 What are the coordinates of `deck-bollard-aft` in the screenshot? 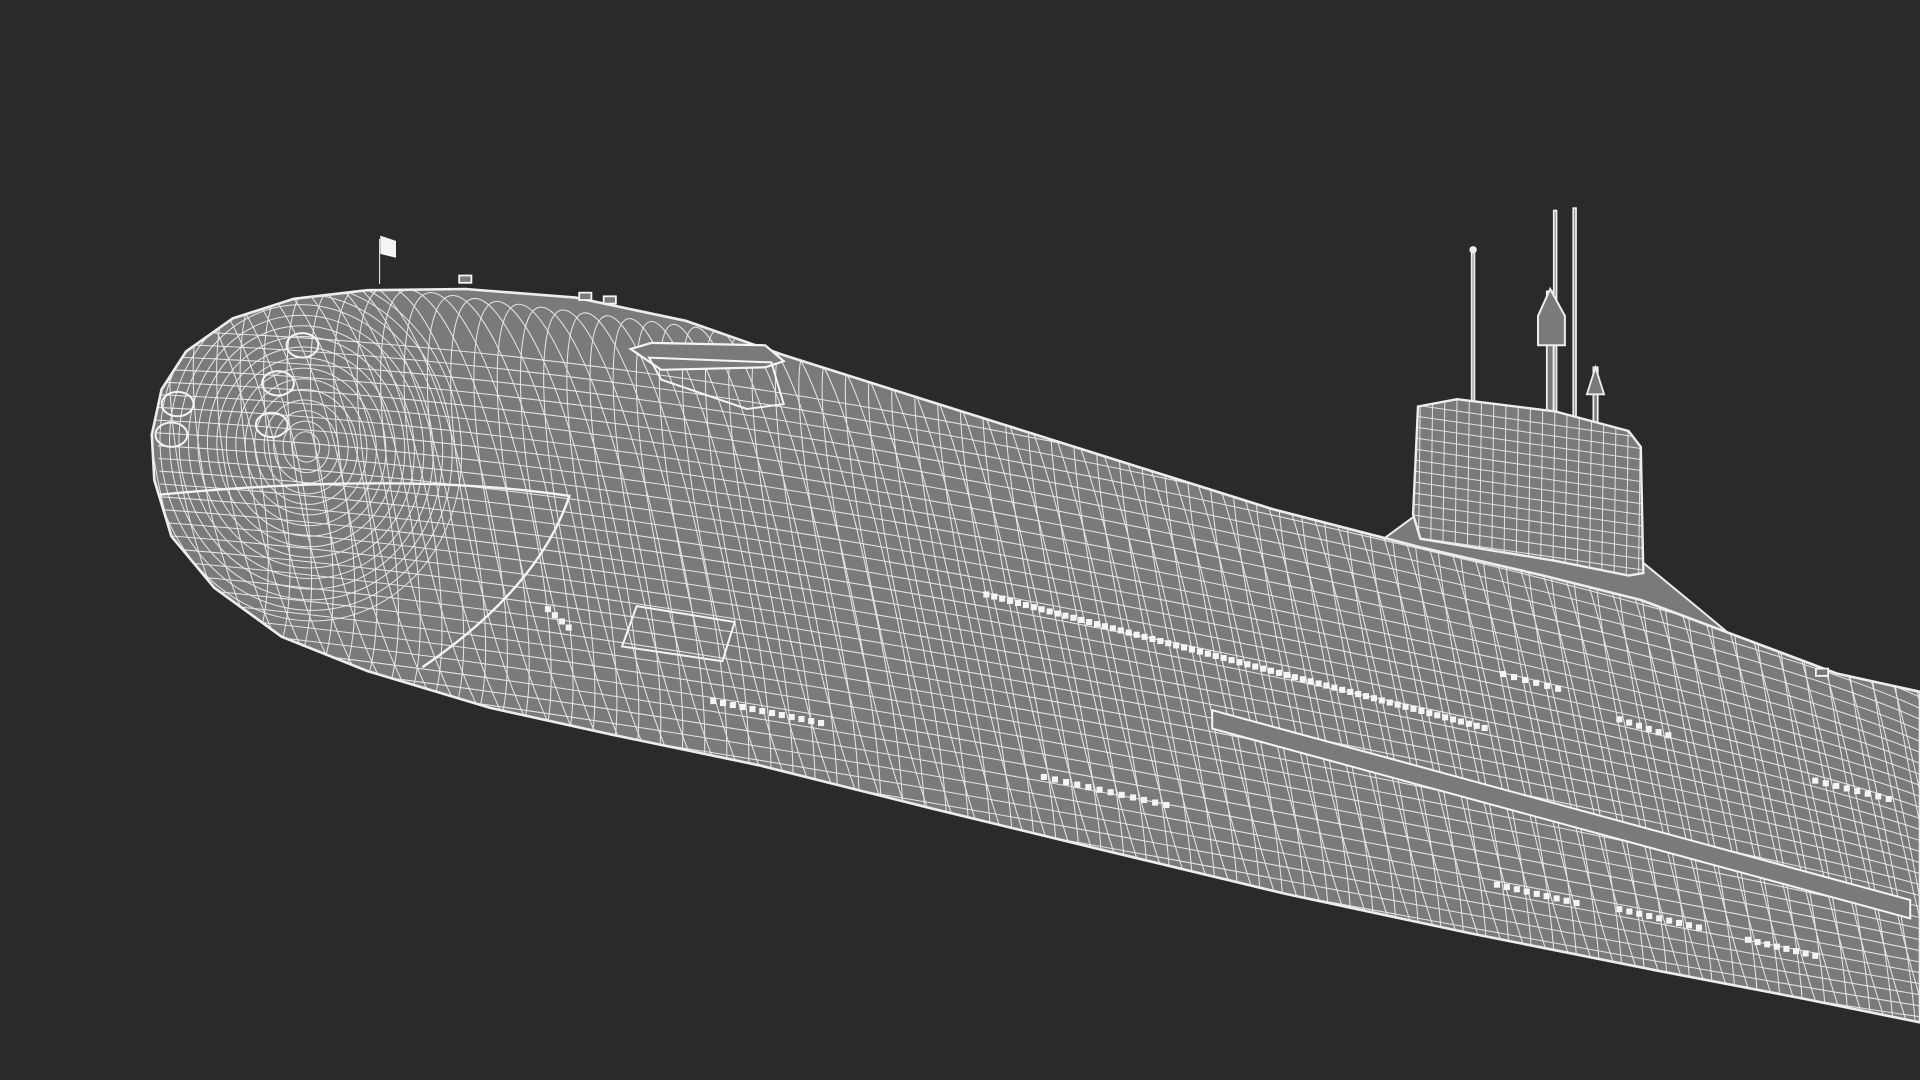 It's located at (1822, 672).